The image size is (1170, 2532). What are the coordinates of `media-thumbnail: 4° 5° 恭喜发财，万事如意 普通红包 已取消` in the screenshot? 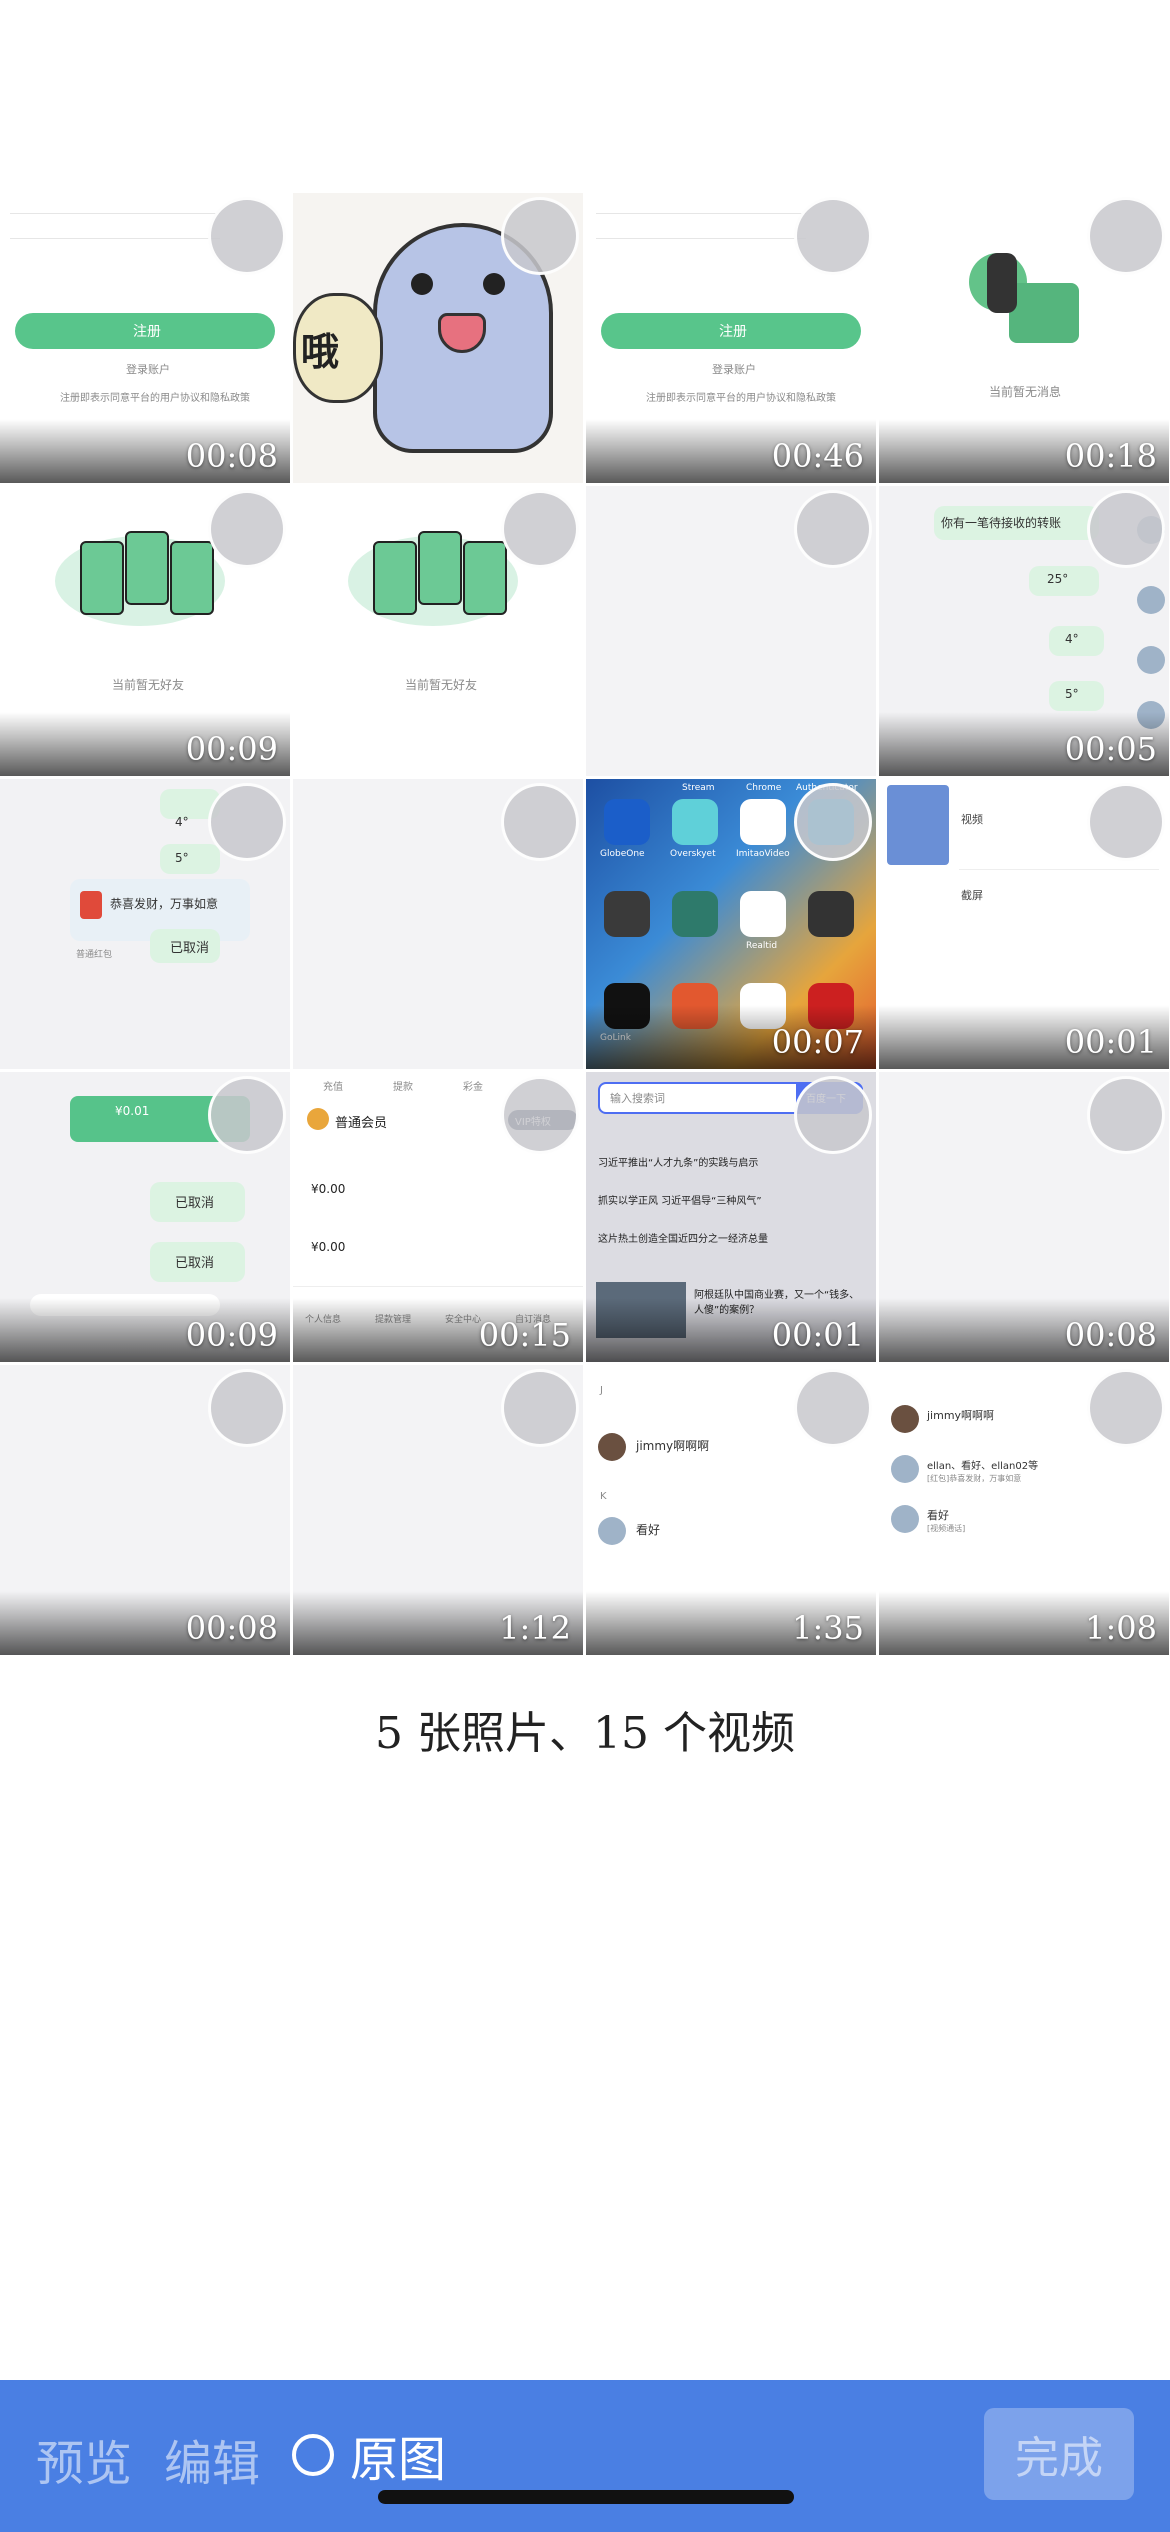 It's located at (145, 924).